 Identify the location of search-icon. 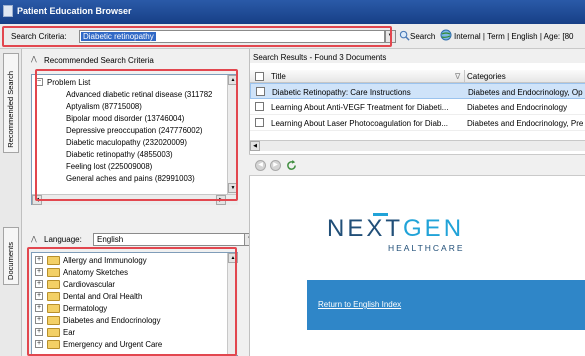
(404, 35).